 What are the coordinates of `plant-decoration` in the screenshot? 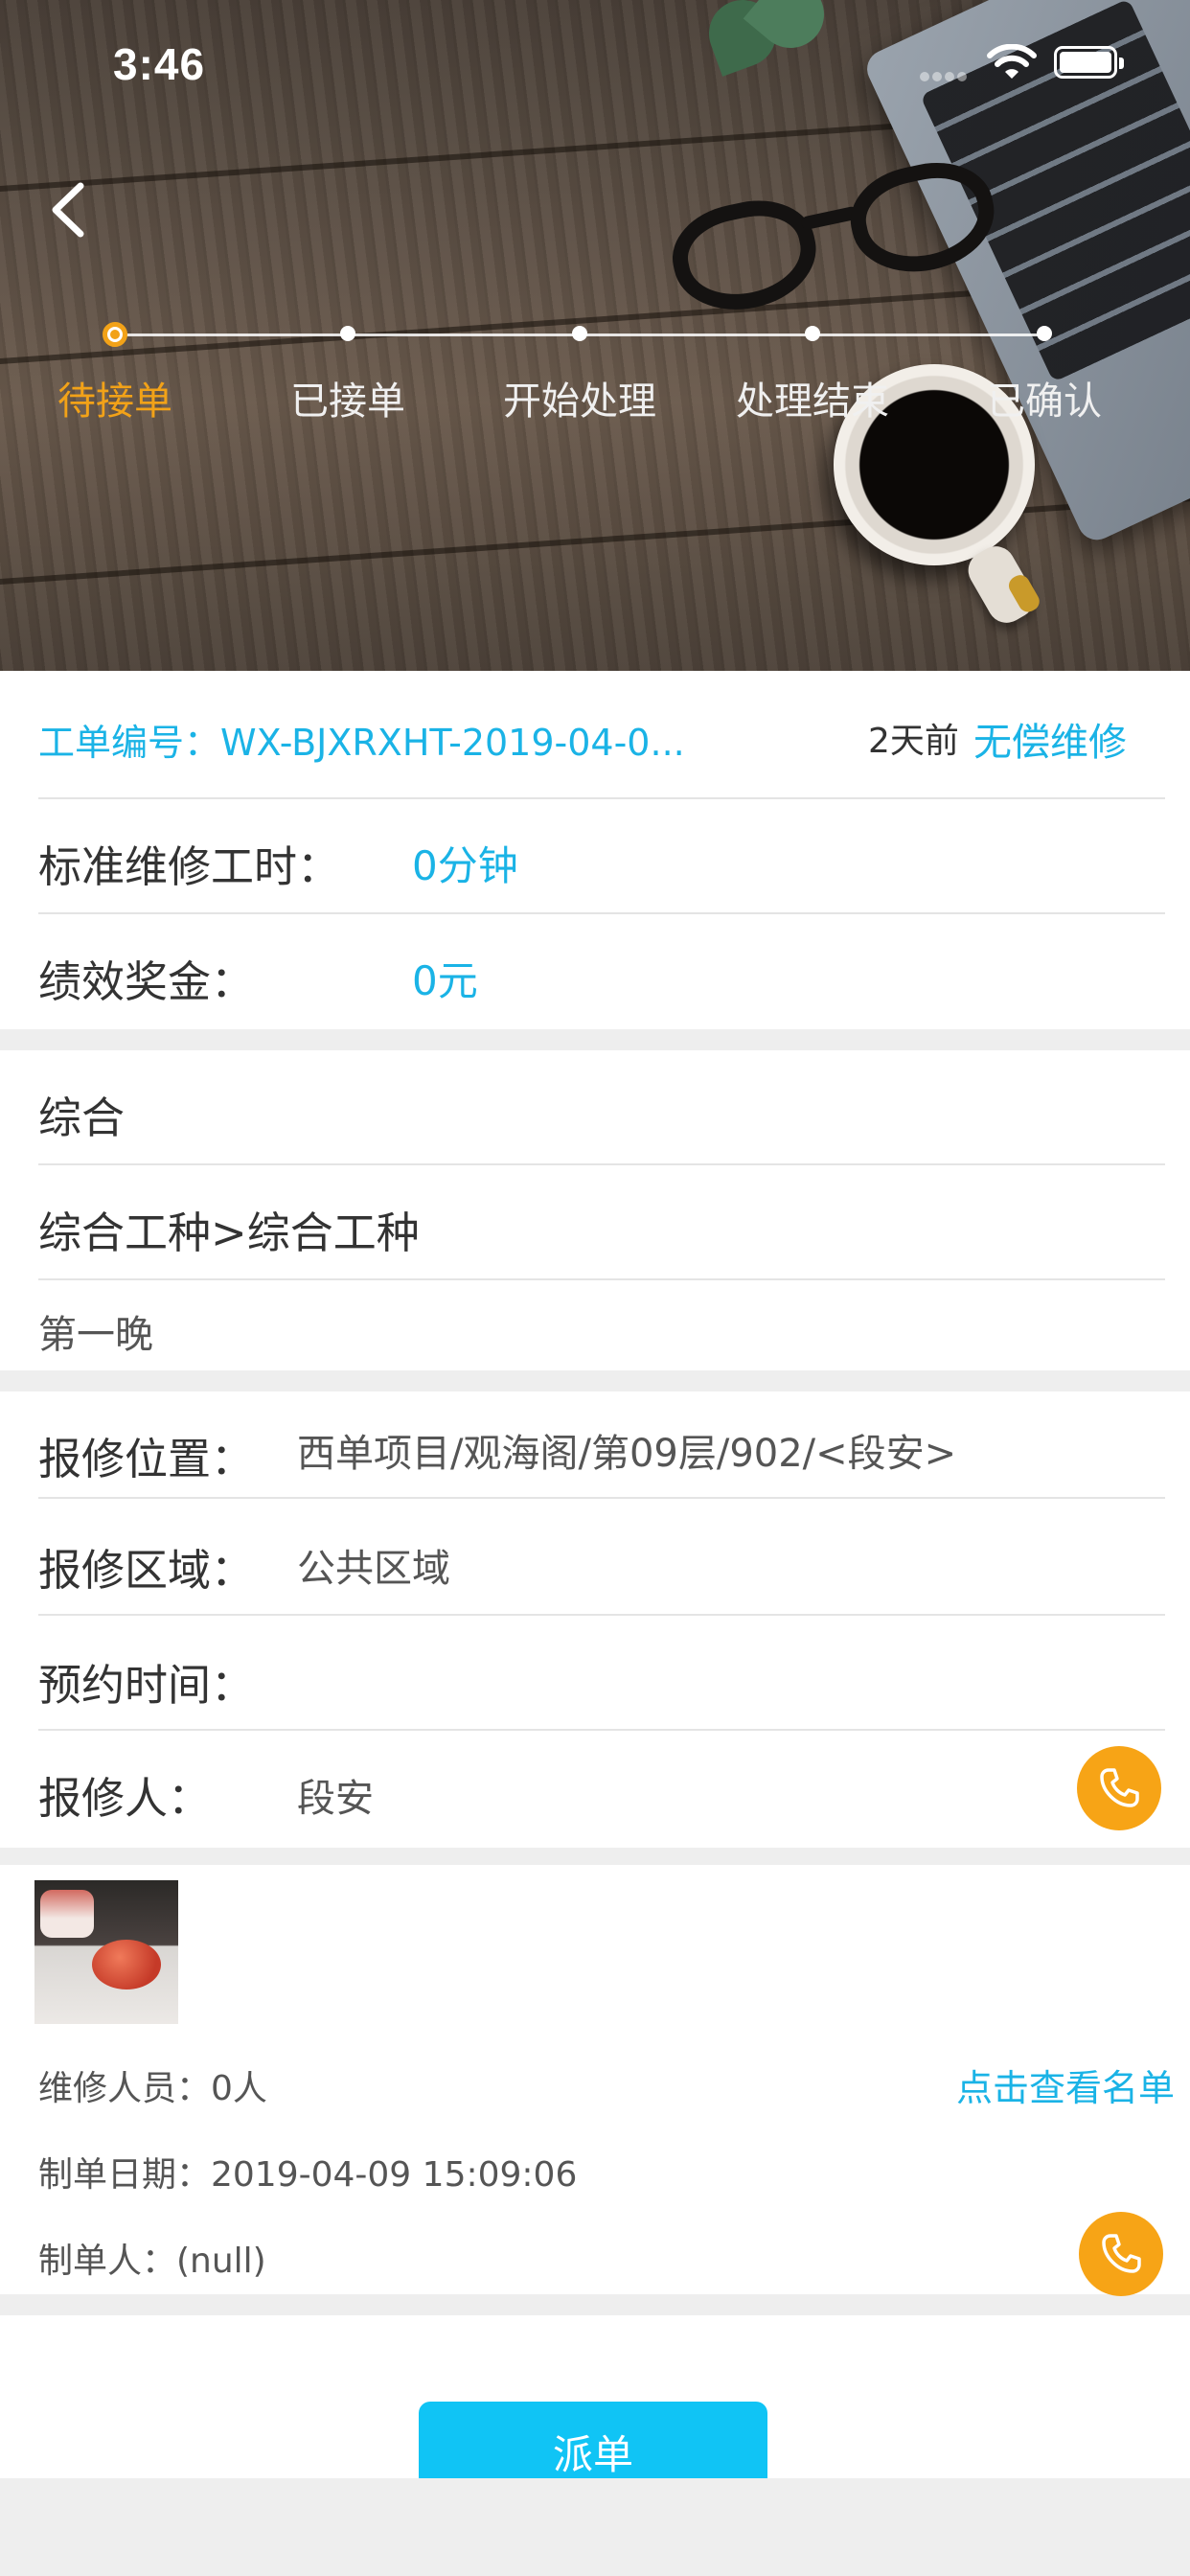 It's located at (766, 38).